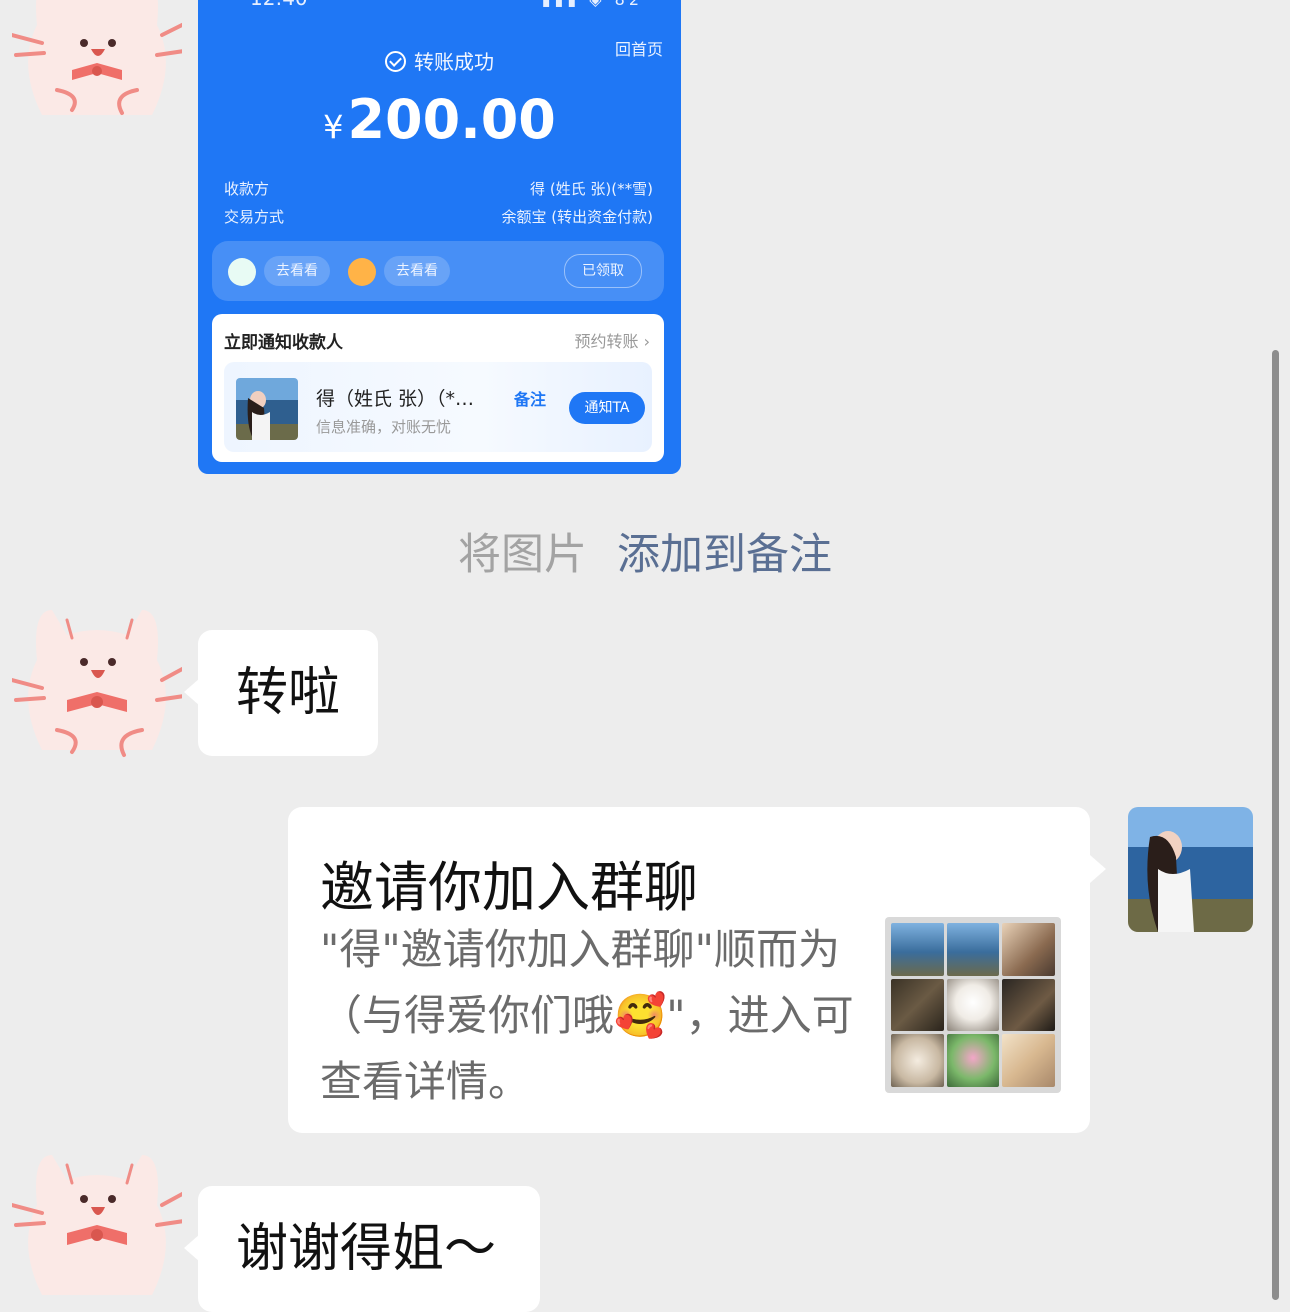 This screenshot has width=1290, height=1312. I want to click on tip-text: 将图片, so click(522, 555).